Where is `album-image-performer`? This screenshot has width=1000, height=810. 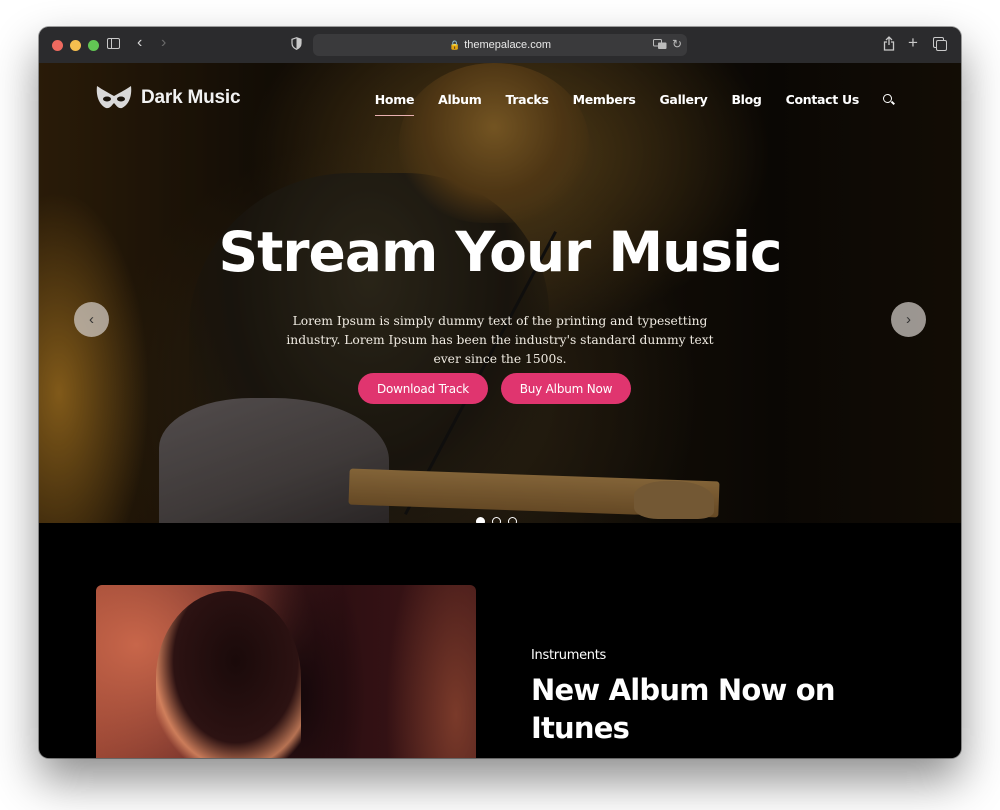 album-image-performer is located at coordinates (228, 674).